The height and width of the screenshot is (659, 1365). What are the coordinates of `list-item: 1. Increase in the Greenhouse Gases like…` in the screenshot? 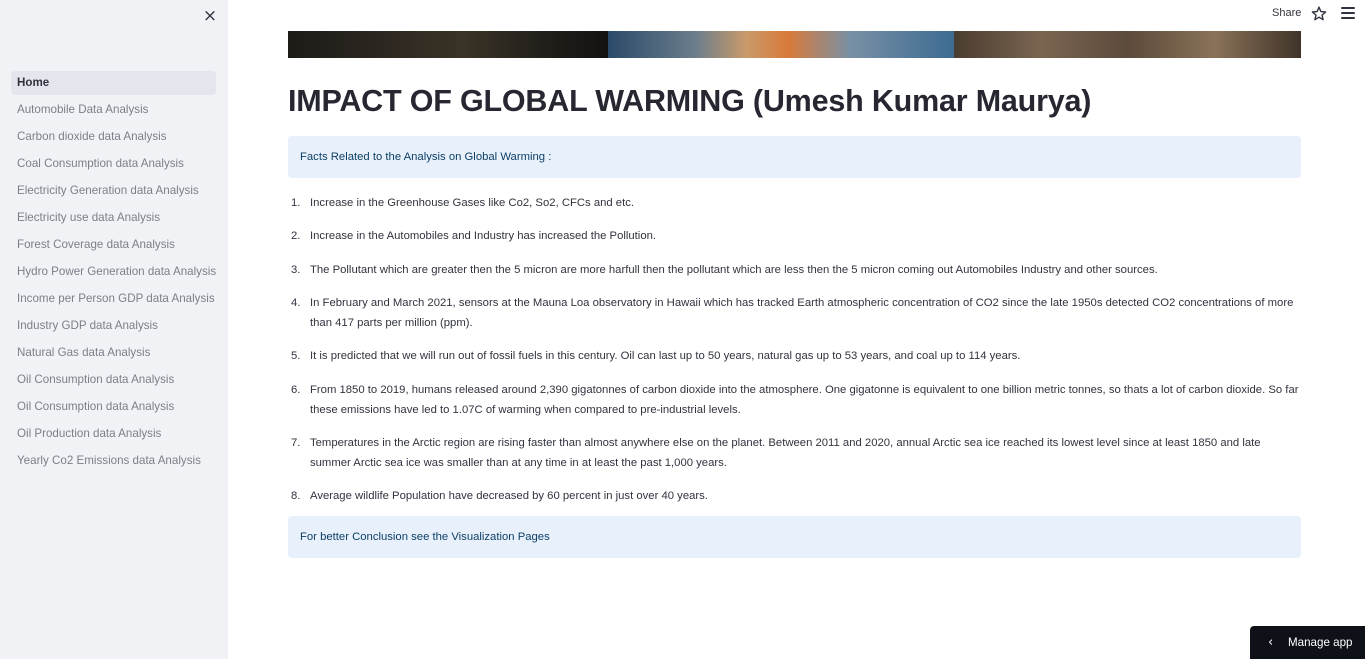 It's located at (794, 203).